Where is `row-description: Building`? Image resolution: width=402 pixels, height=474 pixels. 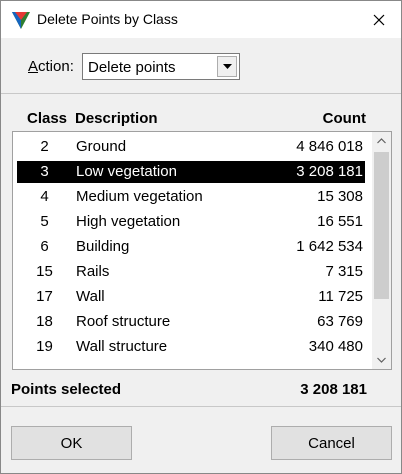 row-description: Building is located at coordinates (103, 246).